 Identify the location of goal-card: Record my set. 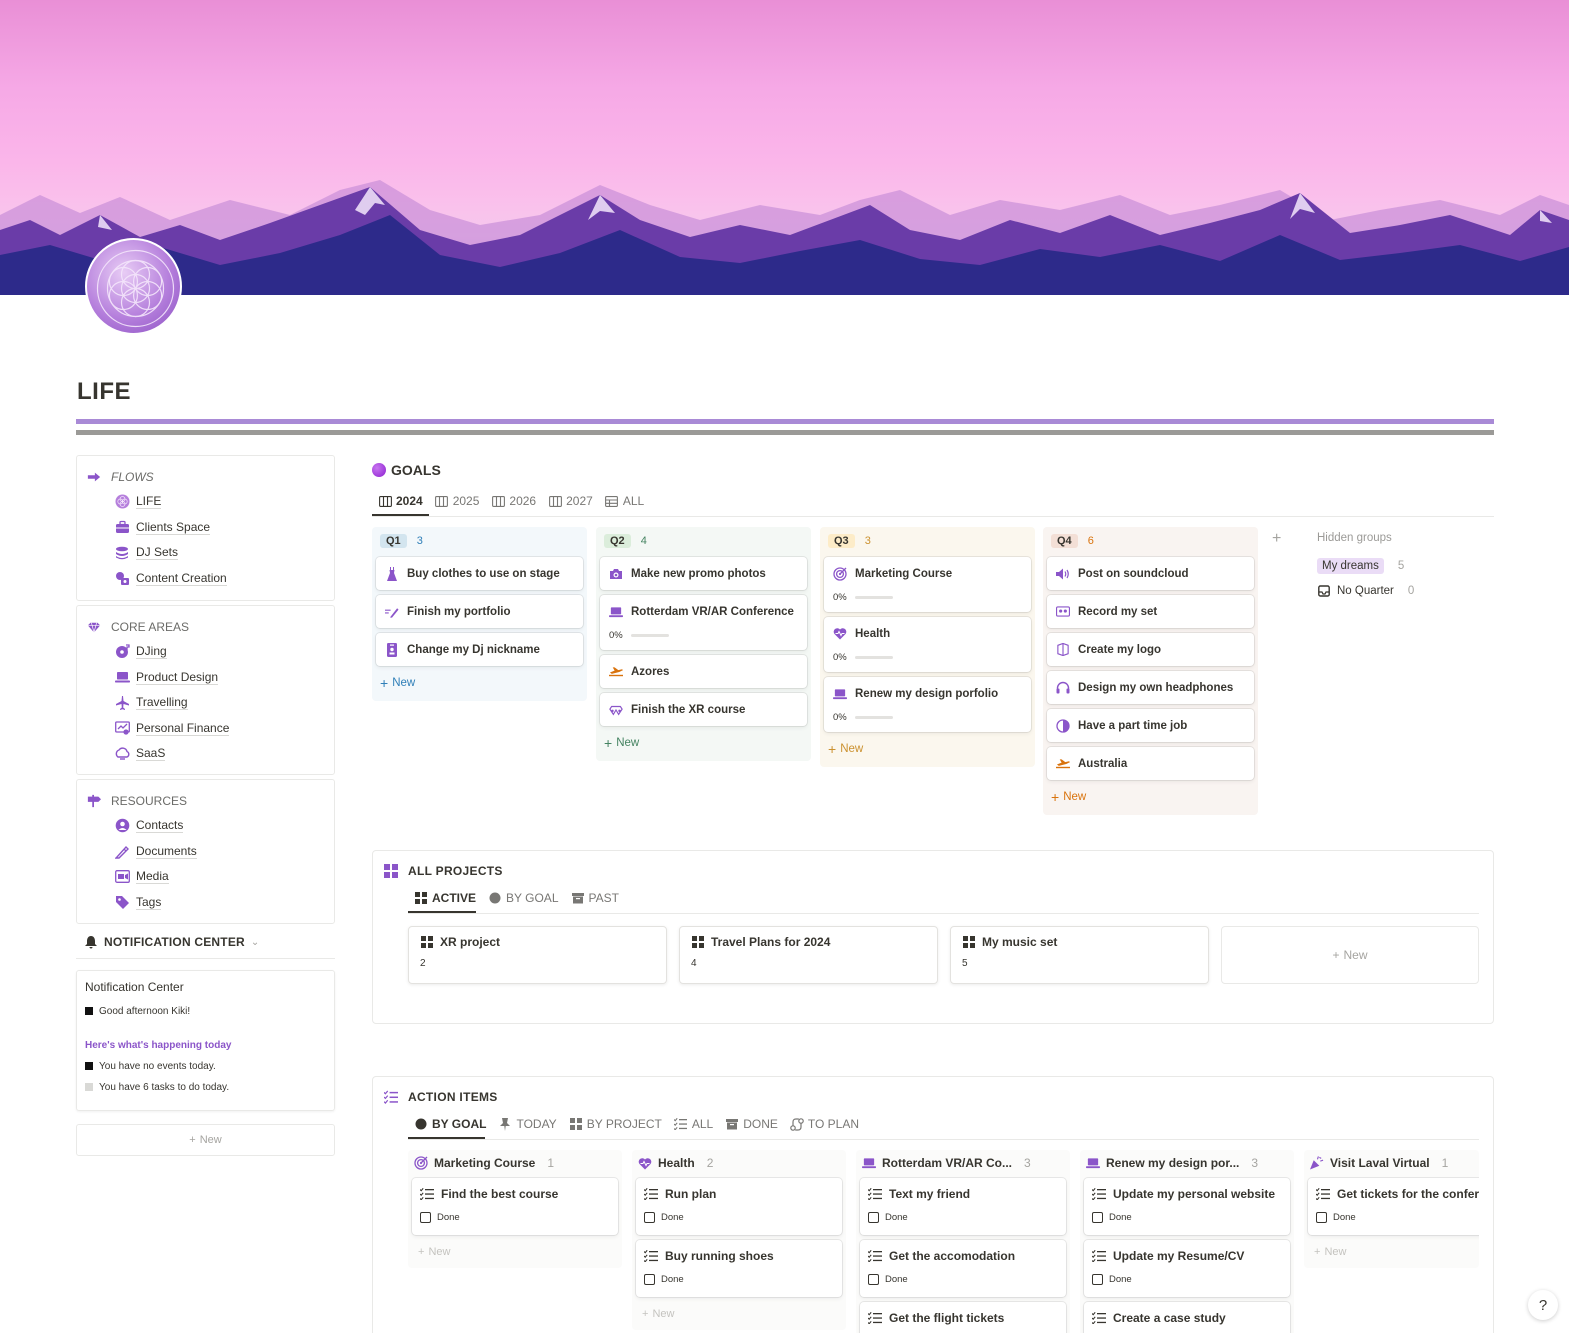
(1150, 611).